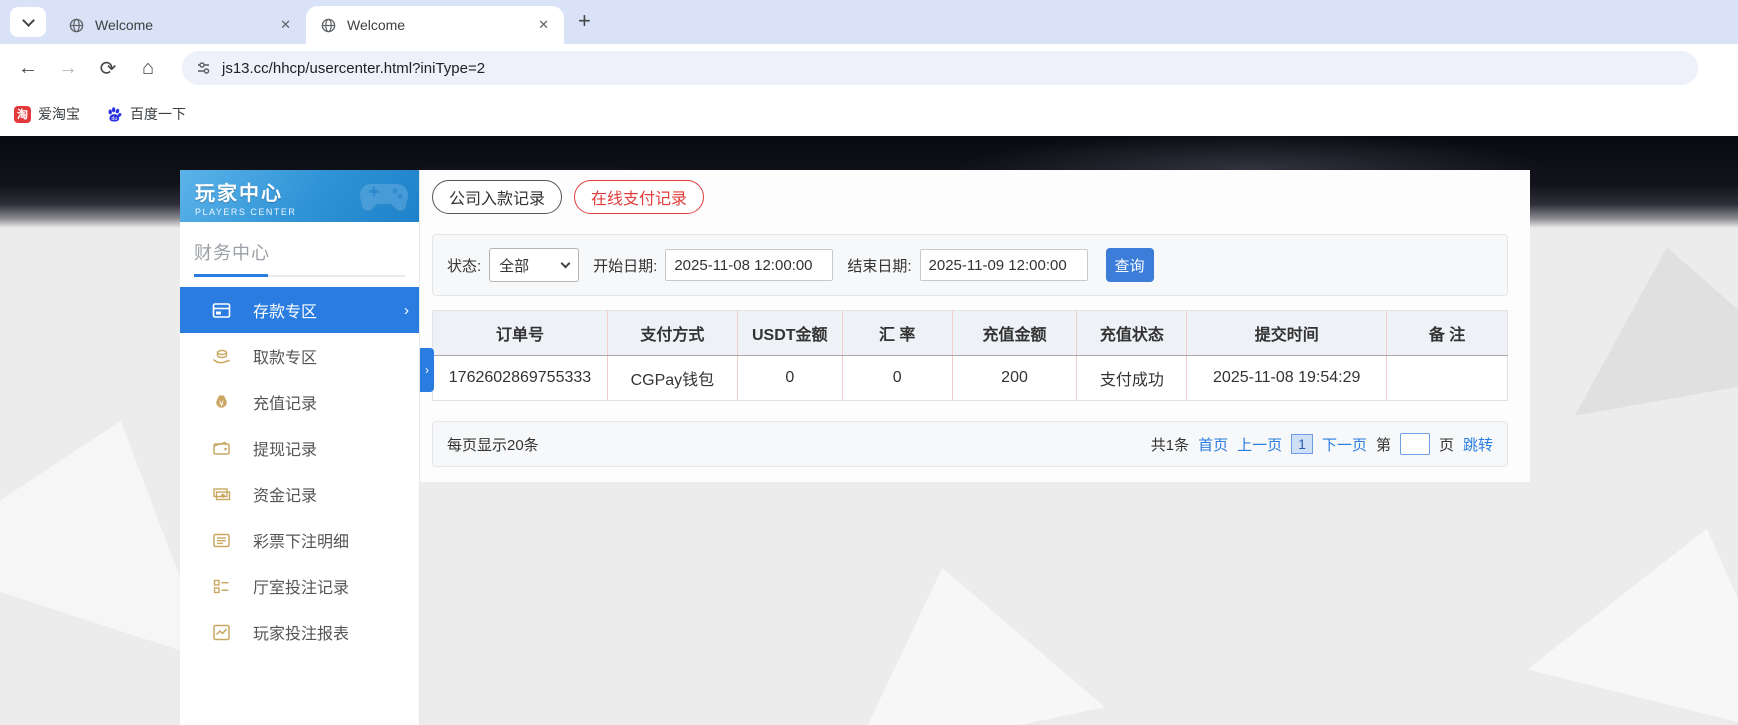 The image size is (1738, 725). I want to click on jump-prefix-text: 第, so click(1383, 445).